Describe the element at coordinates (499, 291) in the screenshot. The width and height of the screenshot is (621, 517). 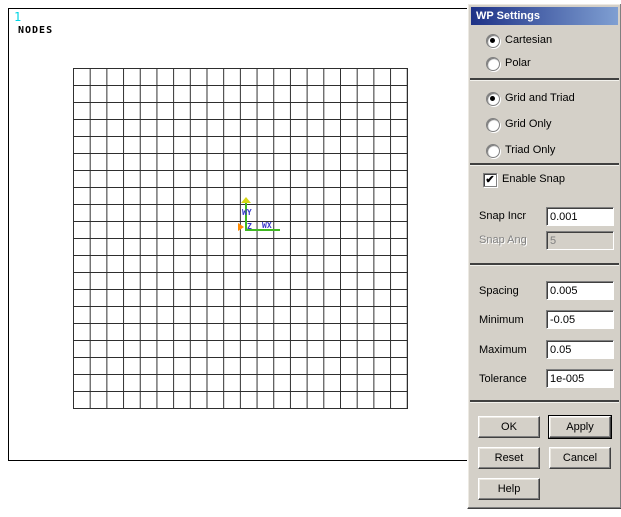
I see `spacing-label: Spacing` at that location.